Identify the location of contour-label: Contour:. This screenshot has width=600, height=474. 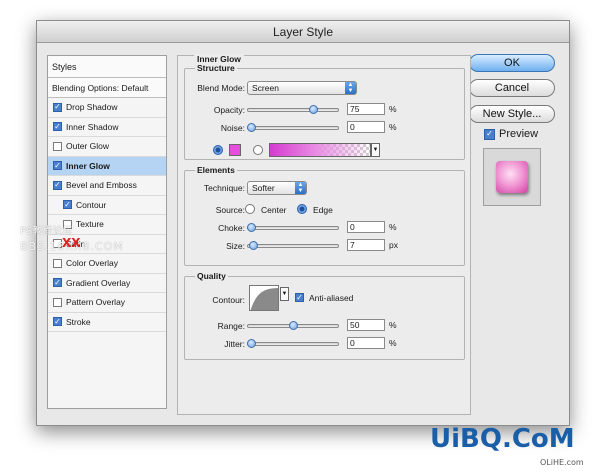
(228, 300).